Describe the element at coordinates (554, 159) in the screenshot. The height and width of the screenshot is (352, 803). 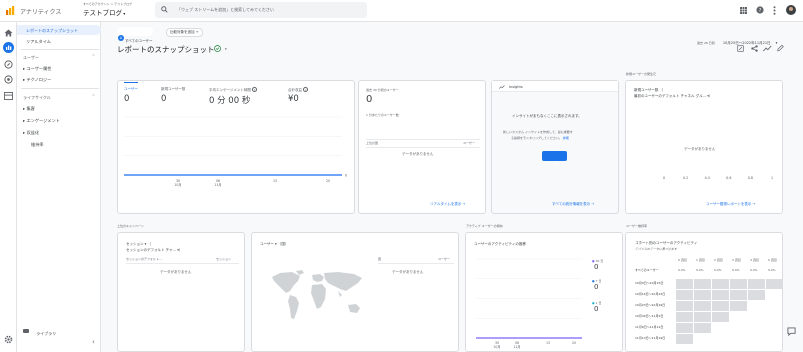
I see `create-insight-button: 作成` at that location.